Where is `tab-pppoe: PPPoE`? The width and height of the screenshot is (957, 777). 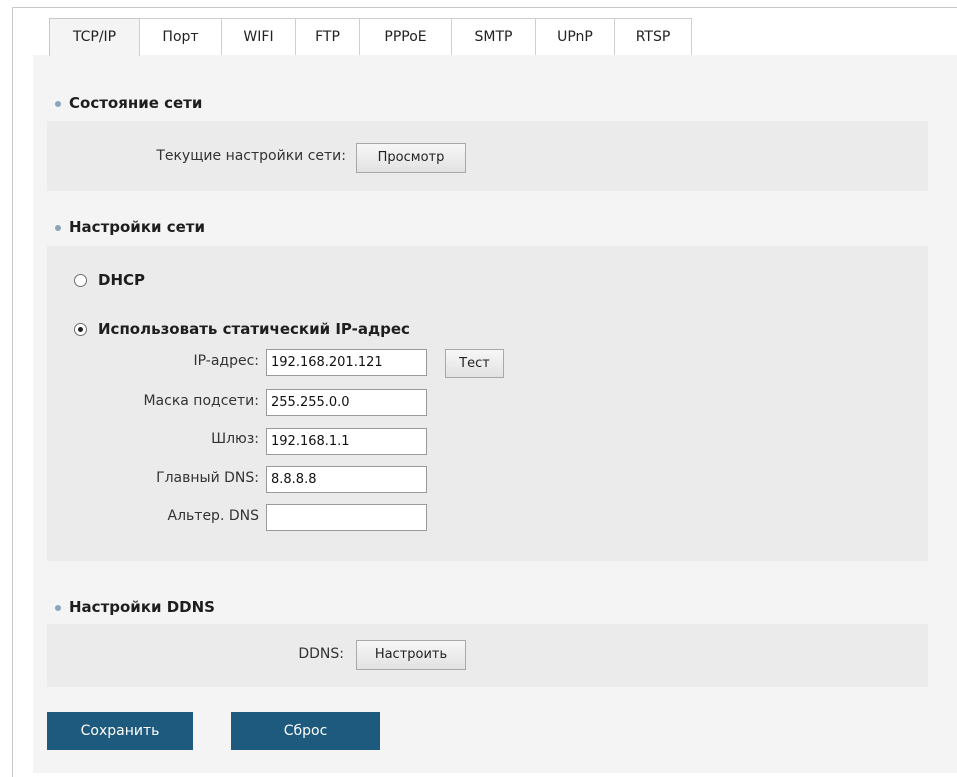 tab-pppoe: PPPoE is located at coordinates (405, 36).